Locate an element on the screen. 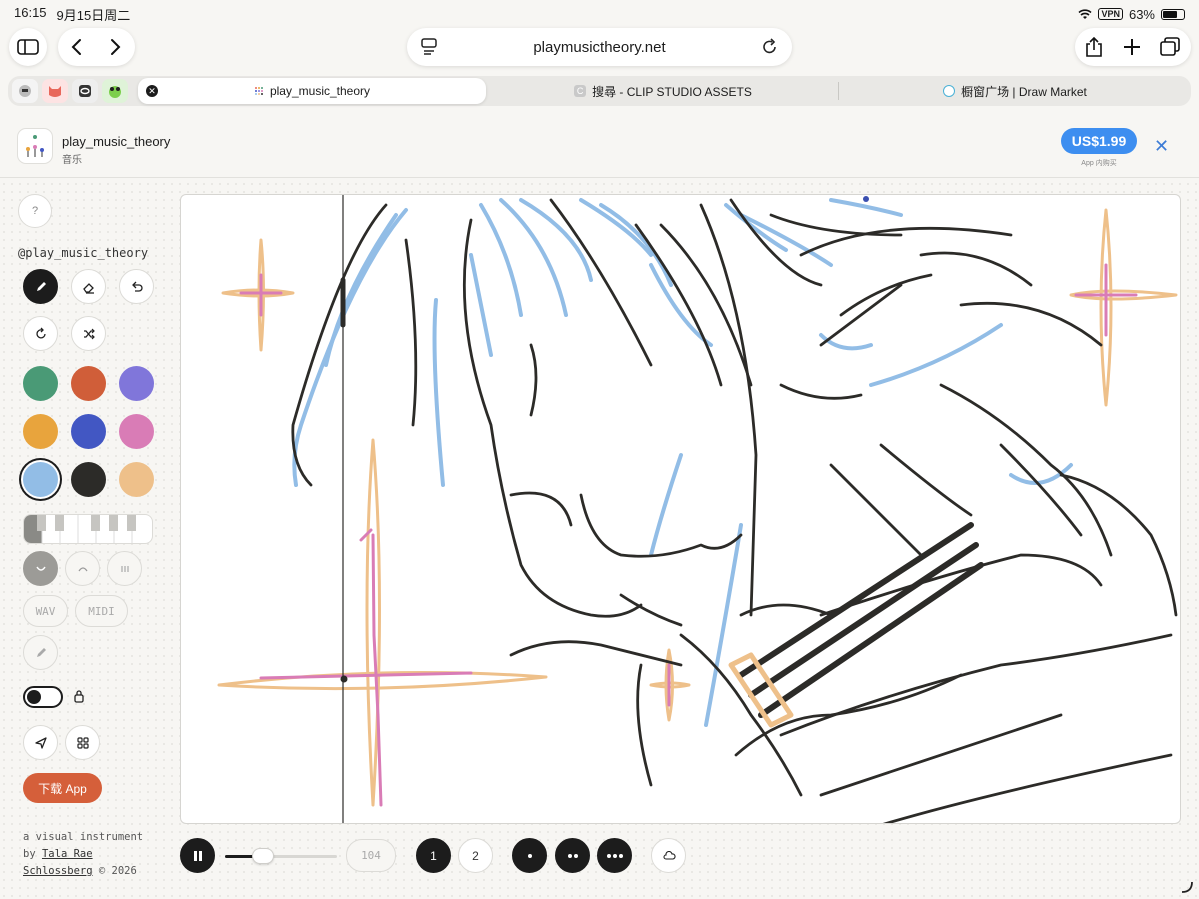 The width and height of the screenshot is (1199, 899). tempo-value: 104 is located at coordinates (371, 855).